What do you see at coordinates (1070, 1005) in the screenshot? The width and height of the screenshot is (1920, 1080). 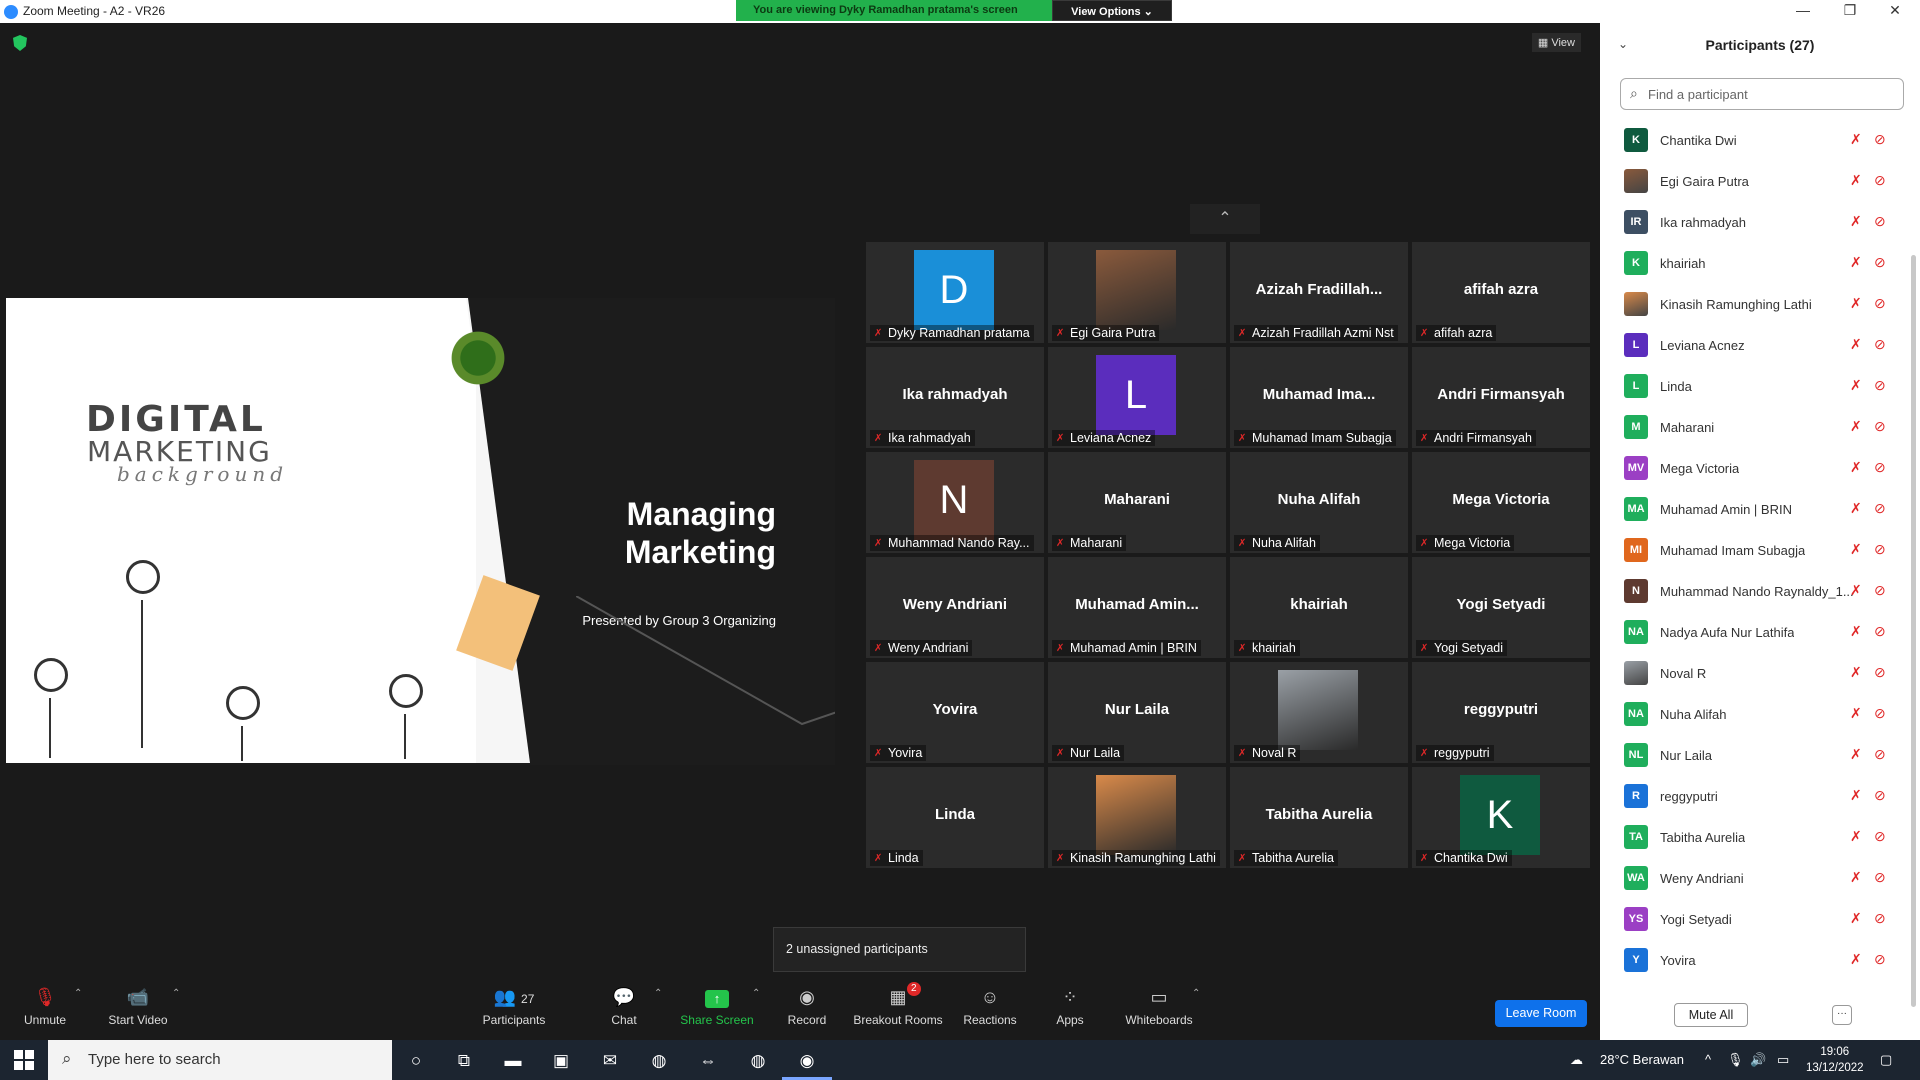 I see `apps-button: ⁘ Apps` at bounding box center [1070, 1005].